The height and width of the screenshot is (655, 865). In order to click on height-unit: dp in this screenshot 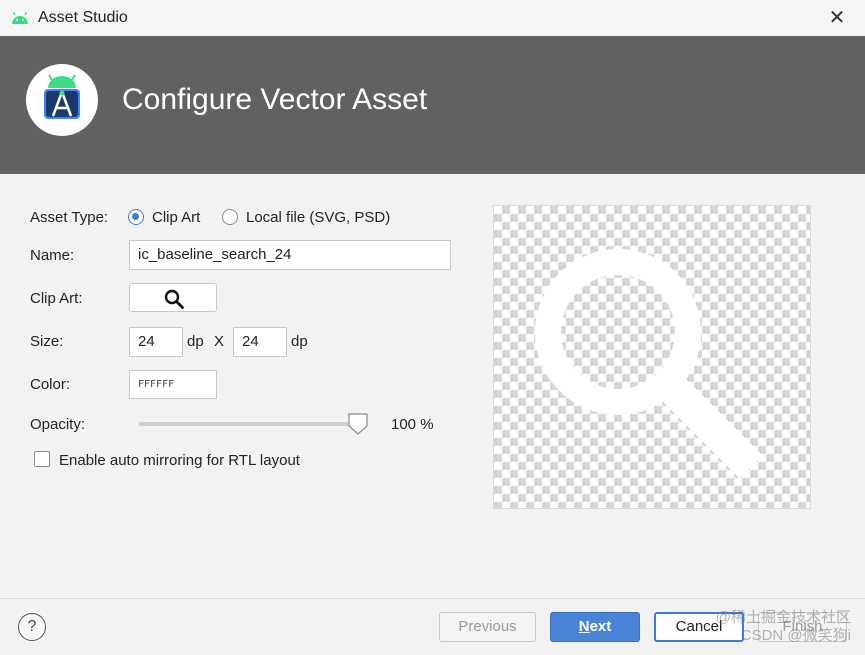, I will do `click(299, 341)`.